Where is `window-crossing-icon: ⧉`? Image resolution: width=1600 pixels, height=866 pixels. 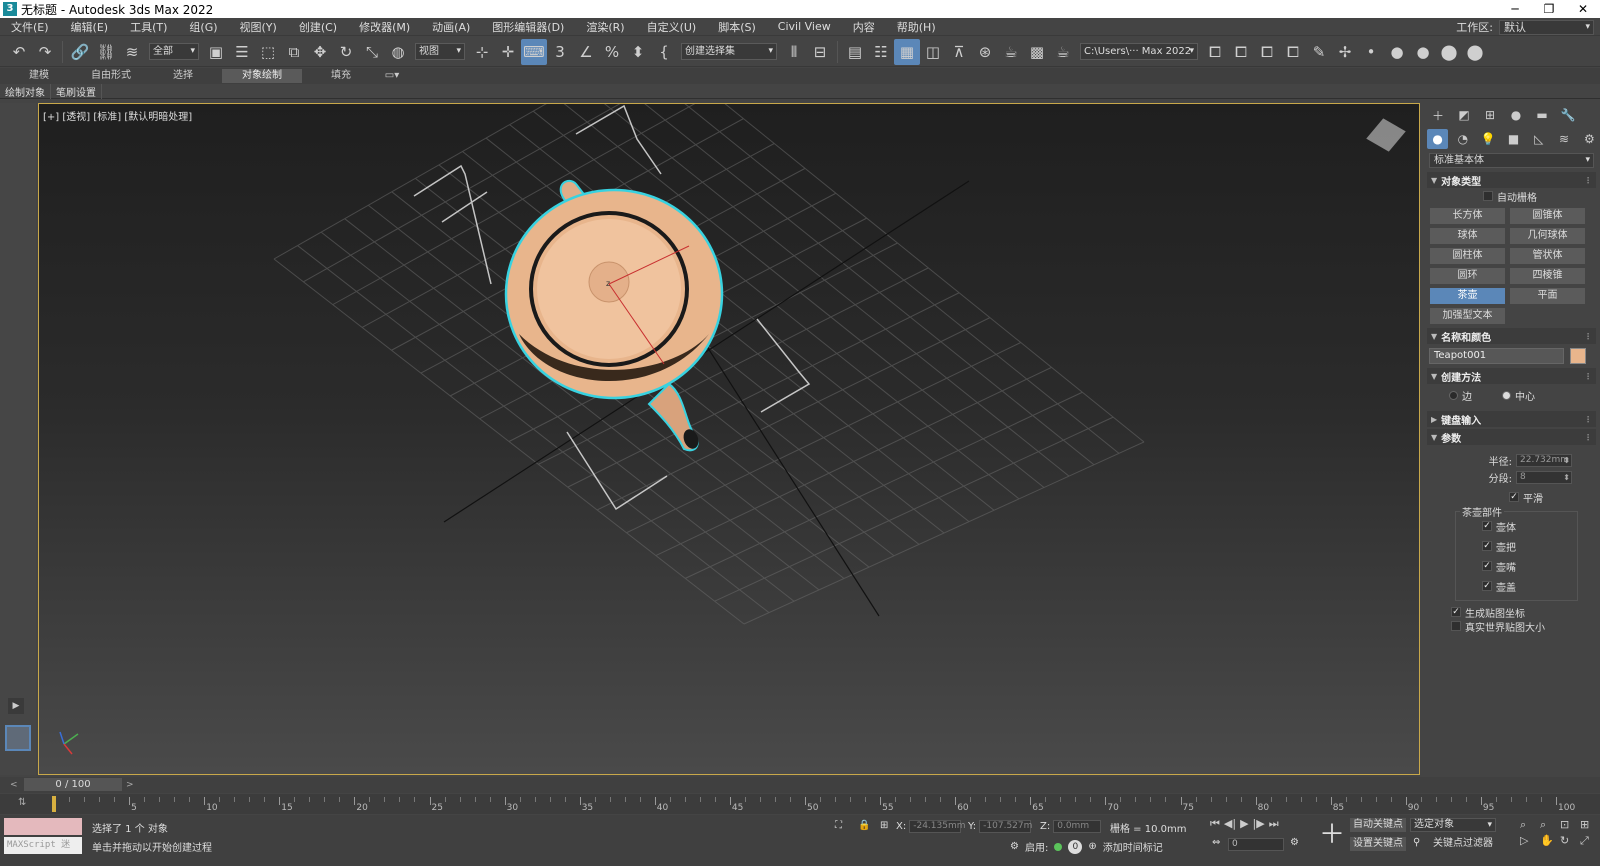 window-crossing-icon: ⧉ is located at coordinates (294, 52).